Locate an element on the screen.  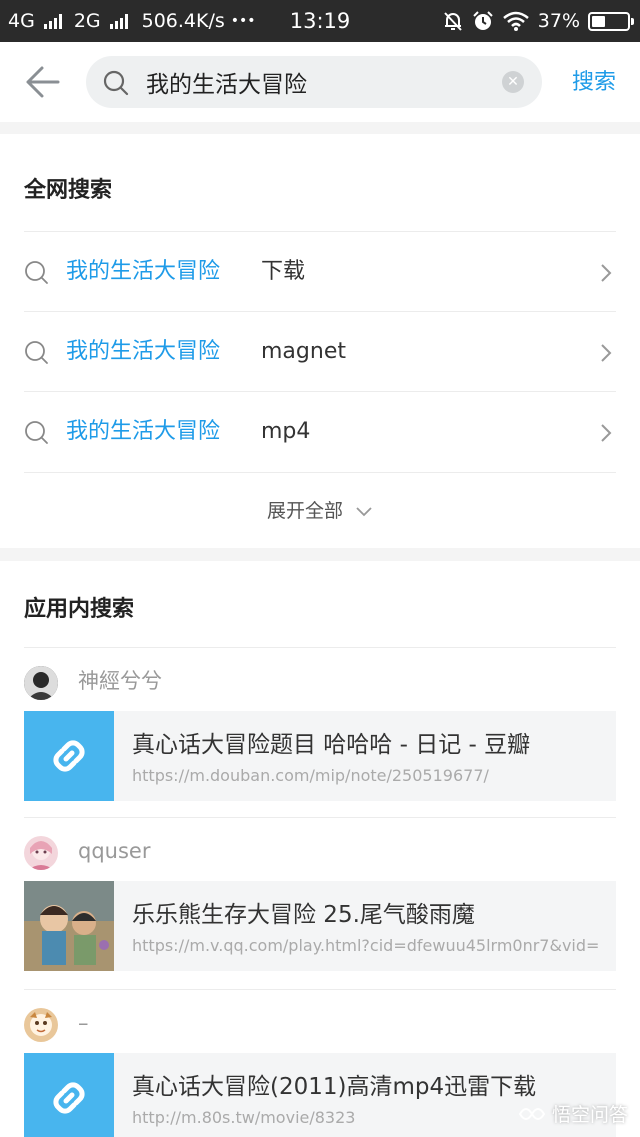
suggestion-row: 我的生活大冒险 下载 is located at coordinates (320, 271).